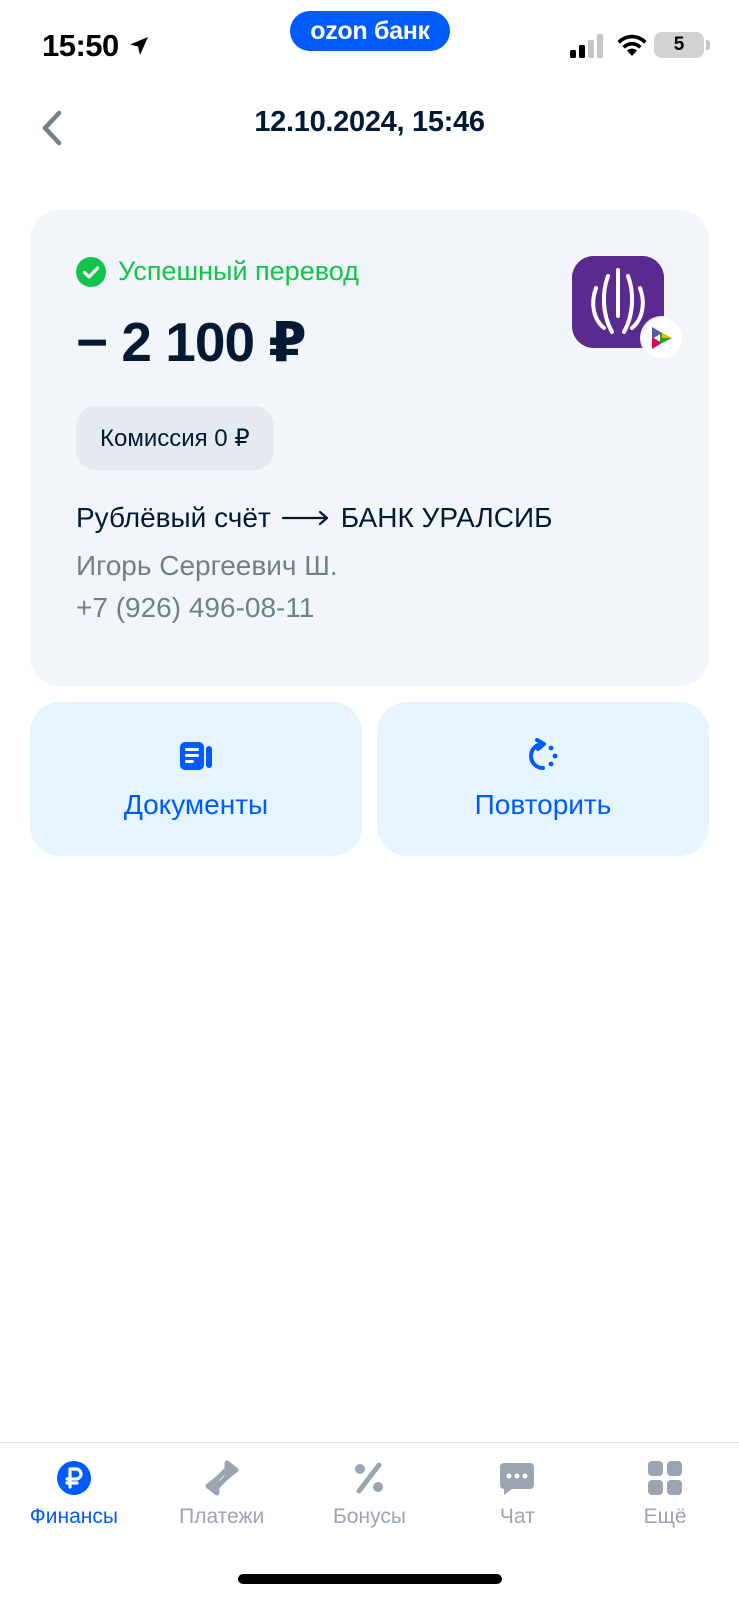  What do you see at coordinates (370, 31) in the screenshot?
I see `brand-pill: ozon банк` at bounding box center [370, 31].